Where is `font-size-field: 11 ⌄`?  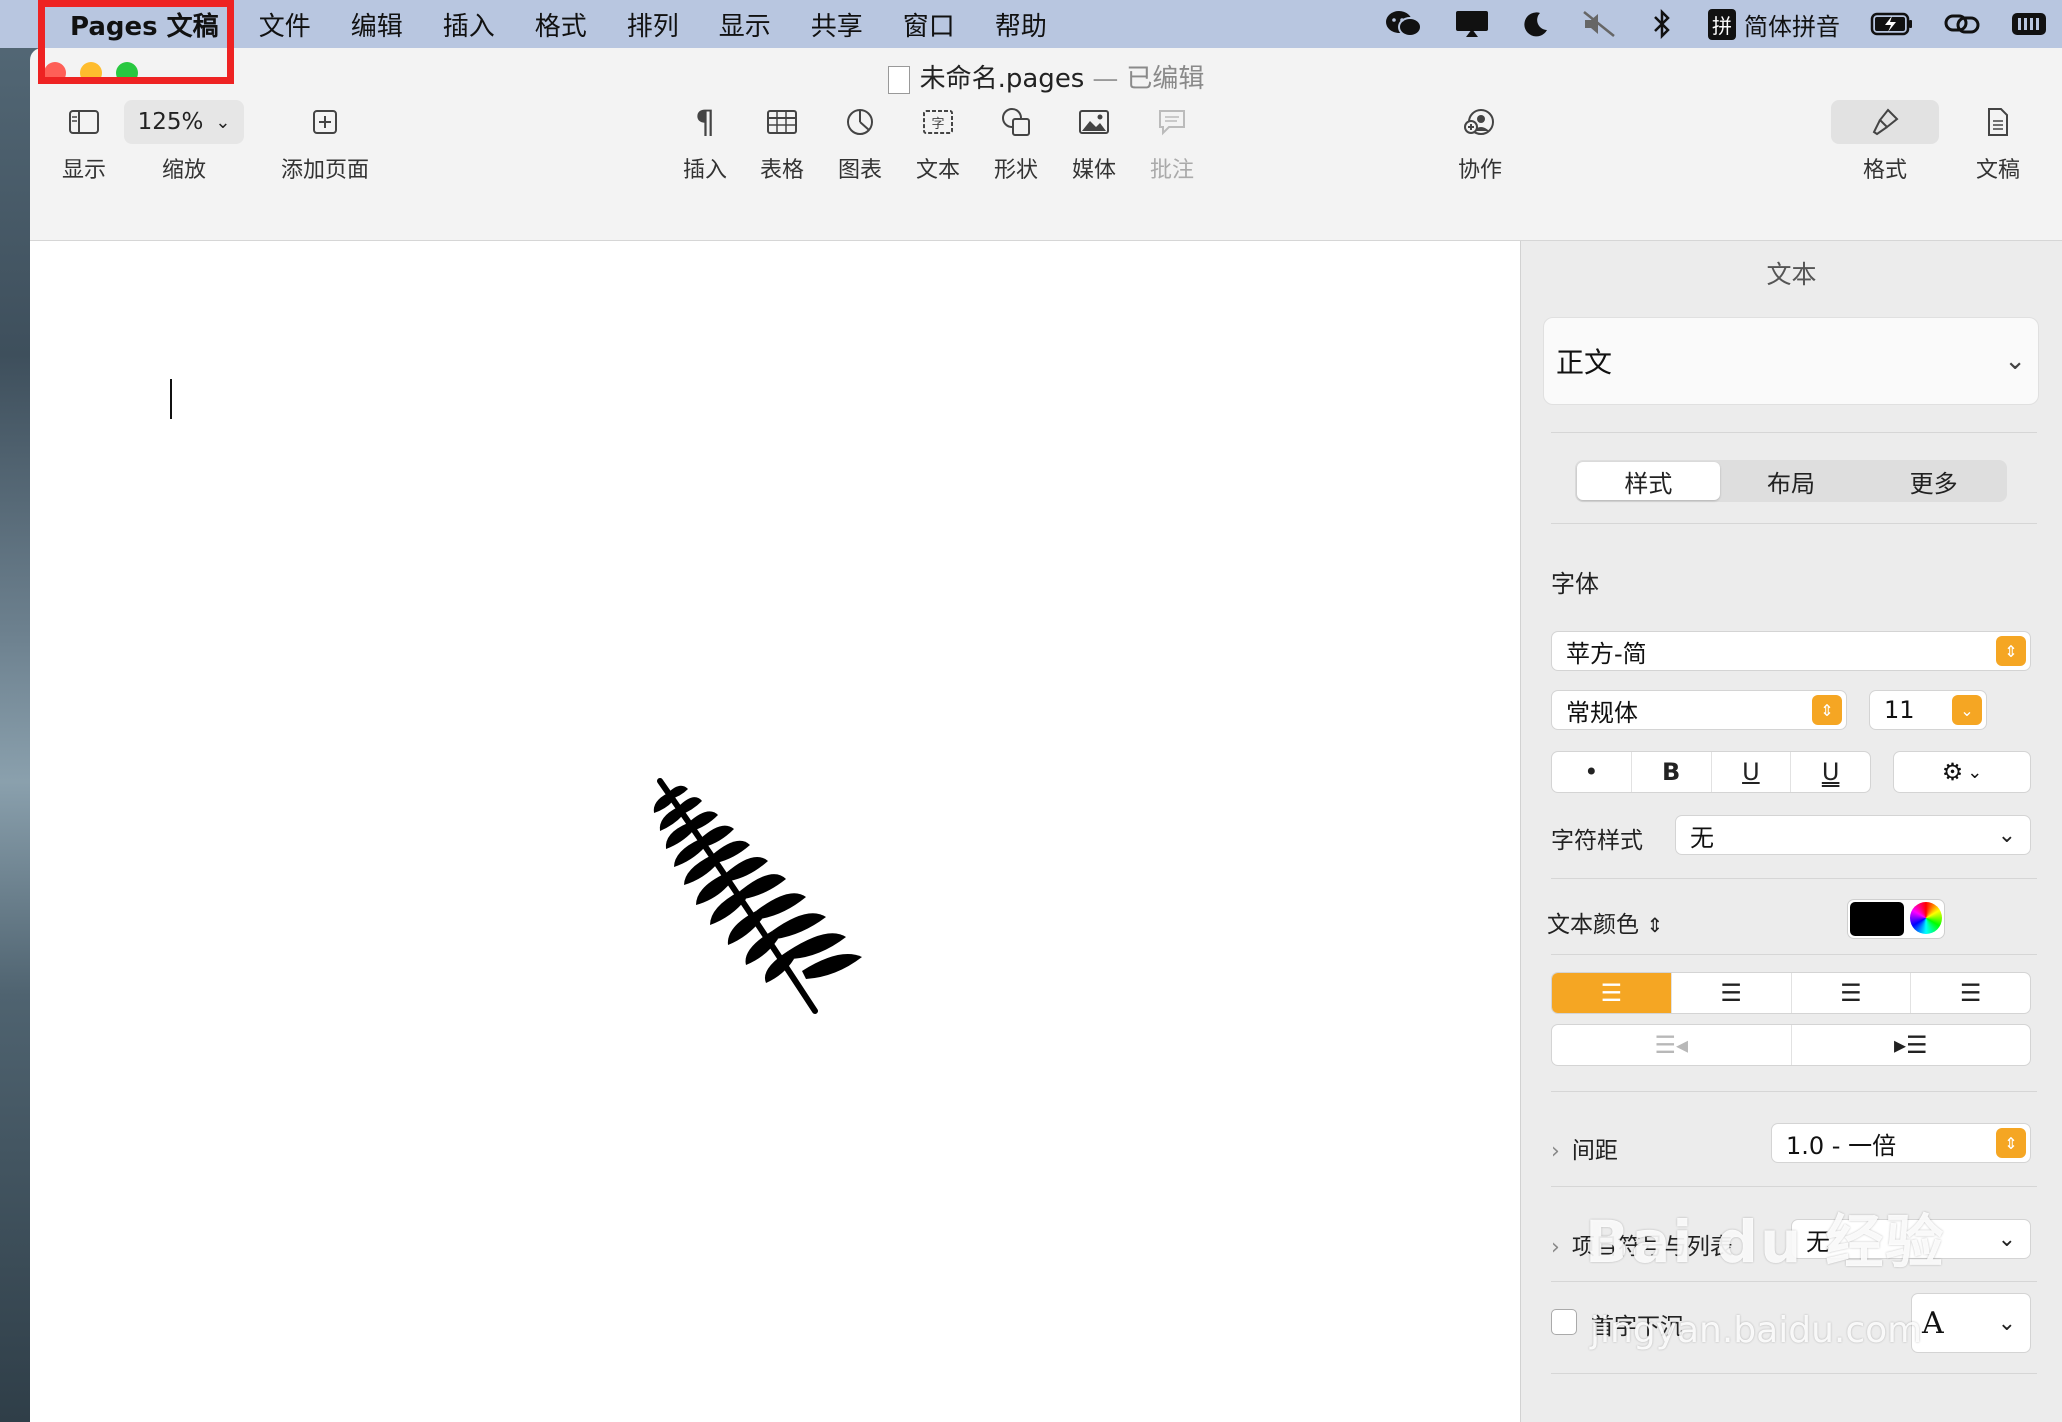
font-size-field: 11 ⌄ is located at coordinates (1928, 710).